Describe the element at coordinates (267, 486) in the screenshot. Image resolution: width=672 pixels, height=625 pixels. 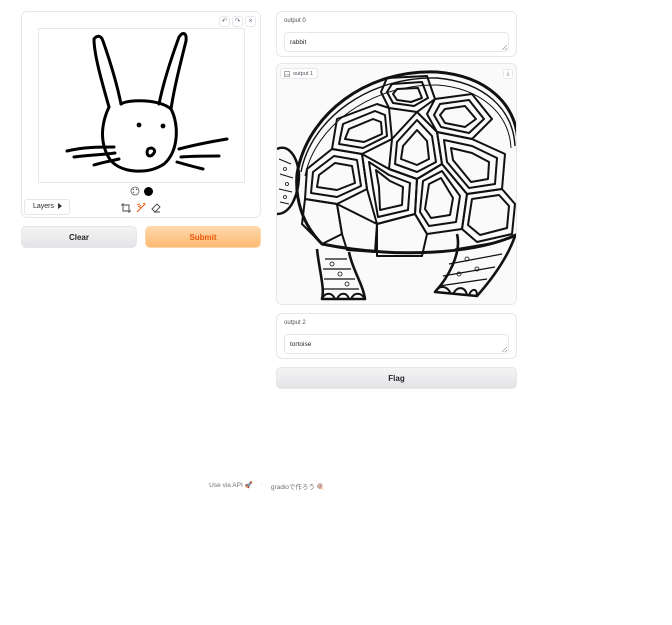
I see `footer: Use via API 🚀 · gradioで作ろう 🍭` at that location.